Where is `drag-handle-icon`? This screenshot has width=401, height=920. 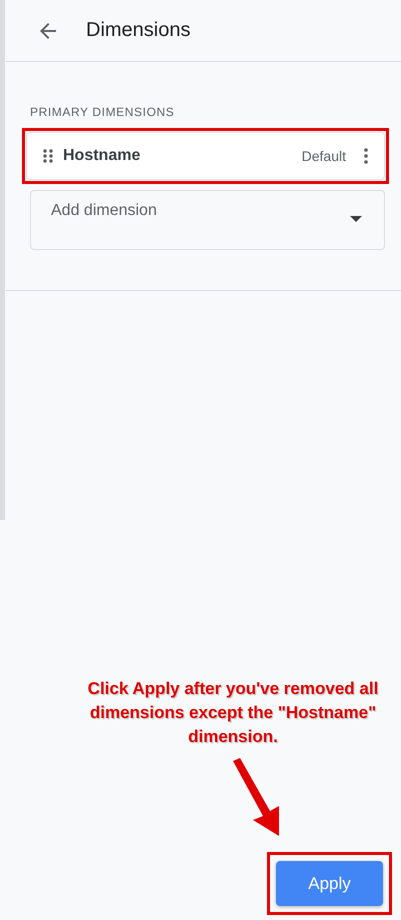 drag-handle-icon is located at coordinates (48, 156).